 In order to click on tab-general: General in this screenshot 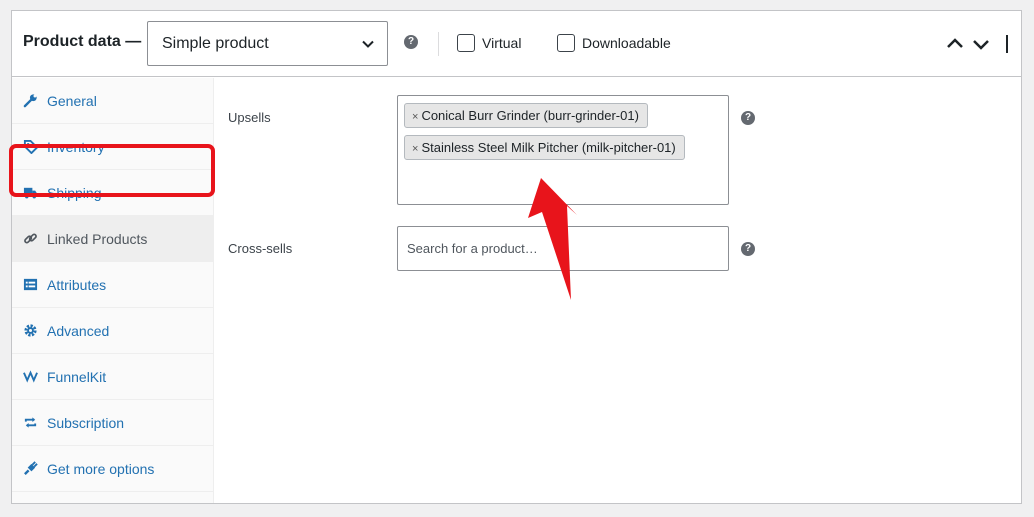, I will do `click(113, 101)`.